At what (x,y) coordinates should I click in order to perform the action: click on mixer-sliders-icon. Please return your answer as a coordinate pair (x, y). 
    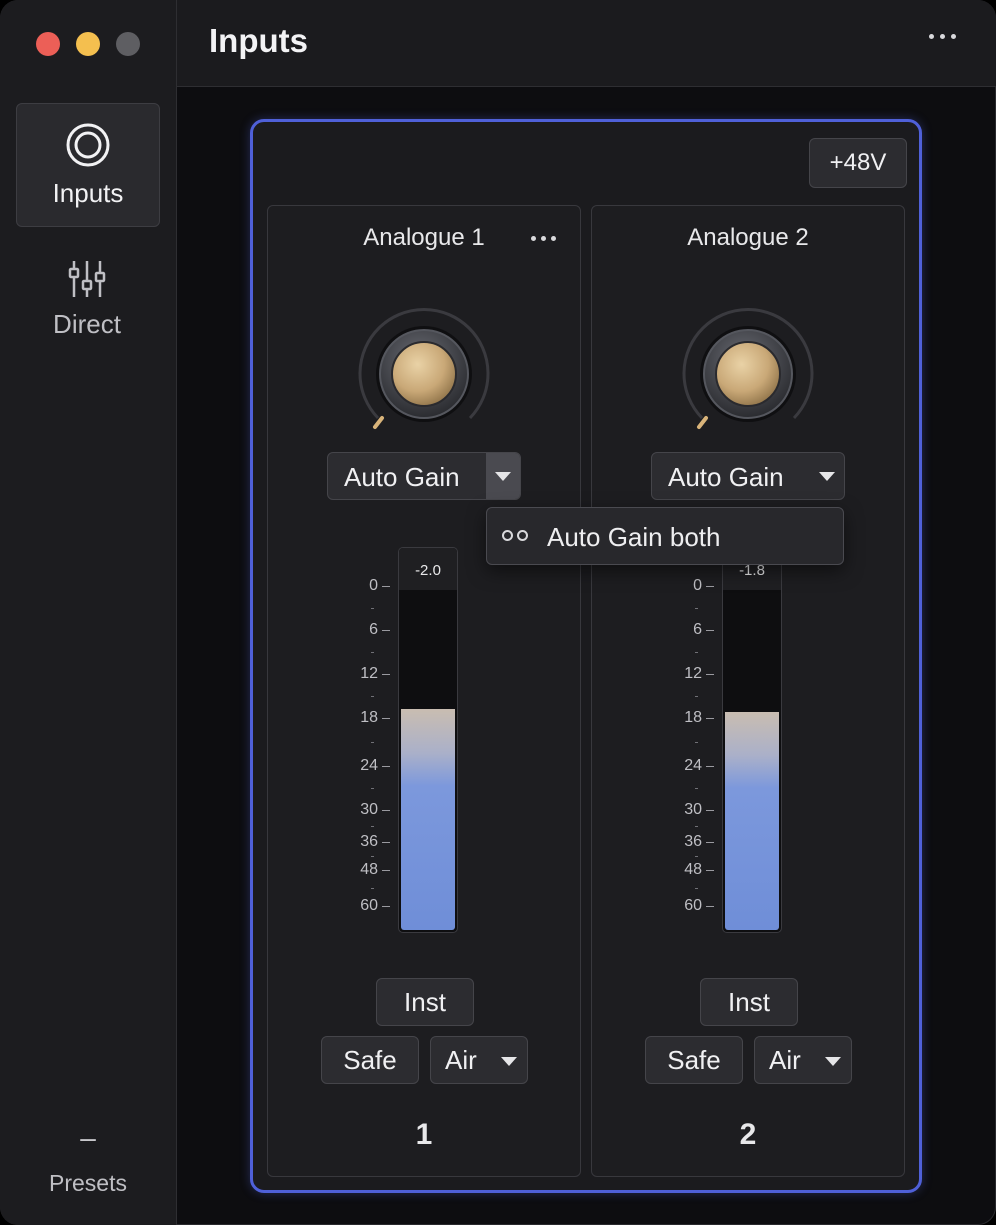
    Looking at the image, I should click on (87, 278).